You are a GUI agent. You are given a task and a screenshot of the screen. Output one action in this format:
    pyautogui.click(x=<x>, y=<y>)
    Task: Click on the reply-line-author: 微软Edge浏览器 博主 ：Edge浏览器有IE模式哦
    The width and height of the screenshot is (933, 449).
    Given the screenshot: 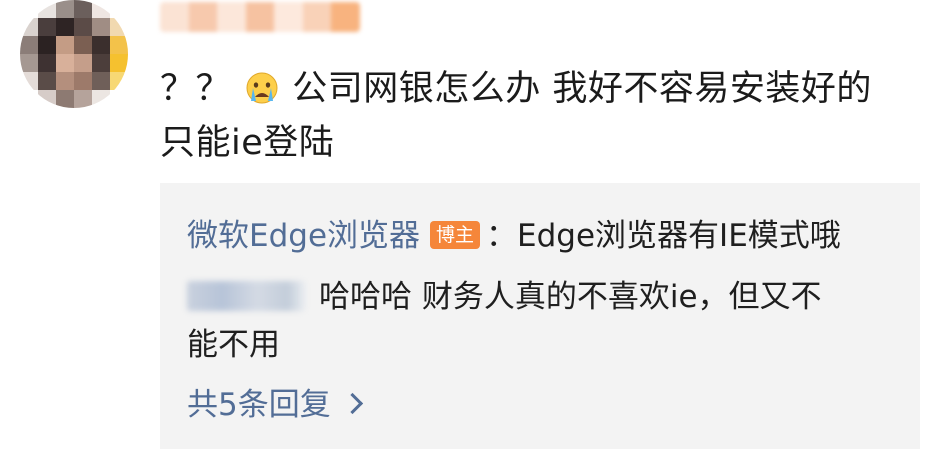 What is the action you would take?
    pyautogui.click(x=514, y=236)
    